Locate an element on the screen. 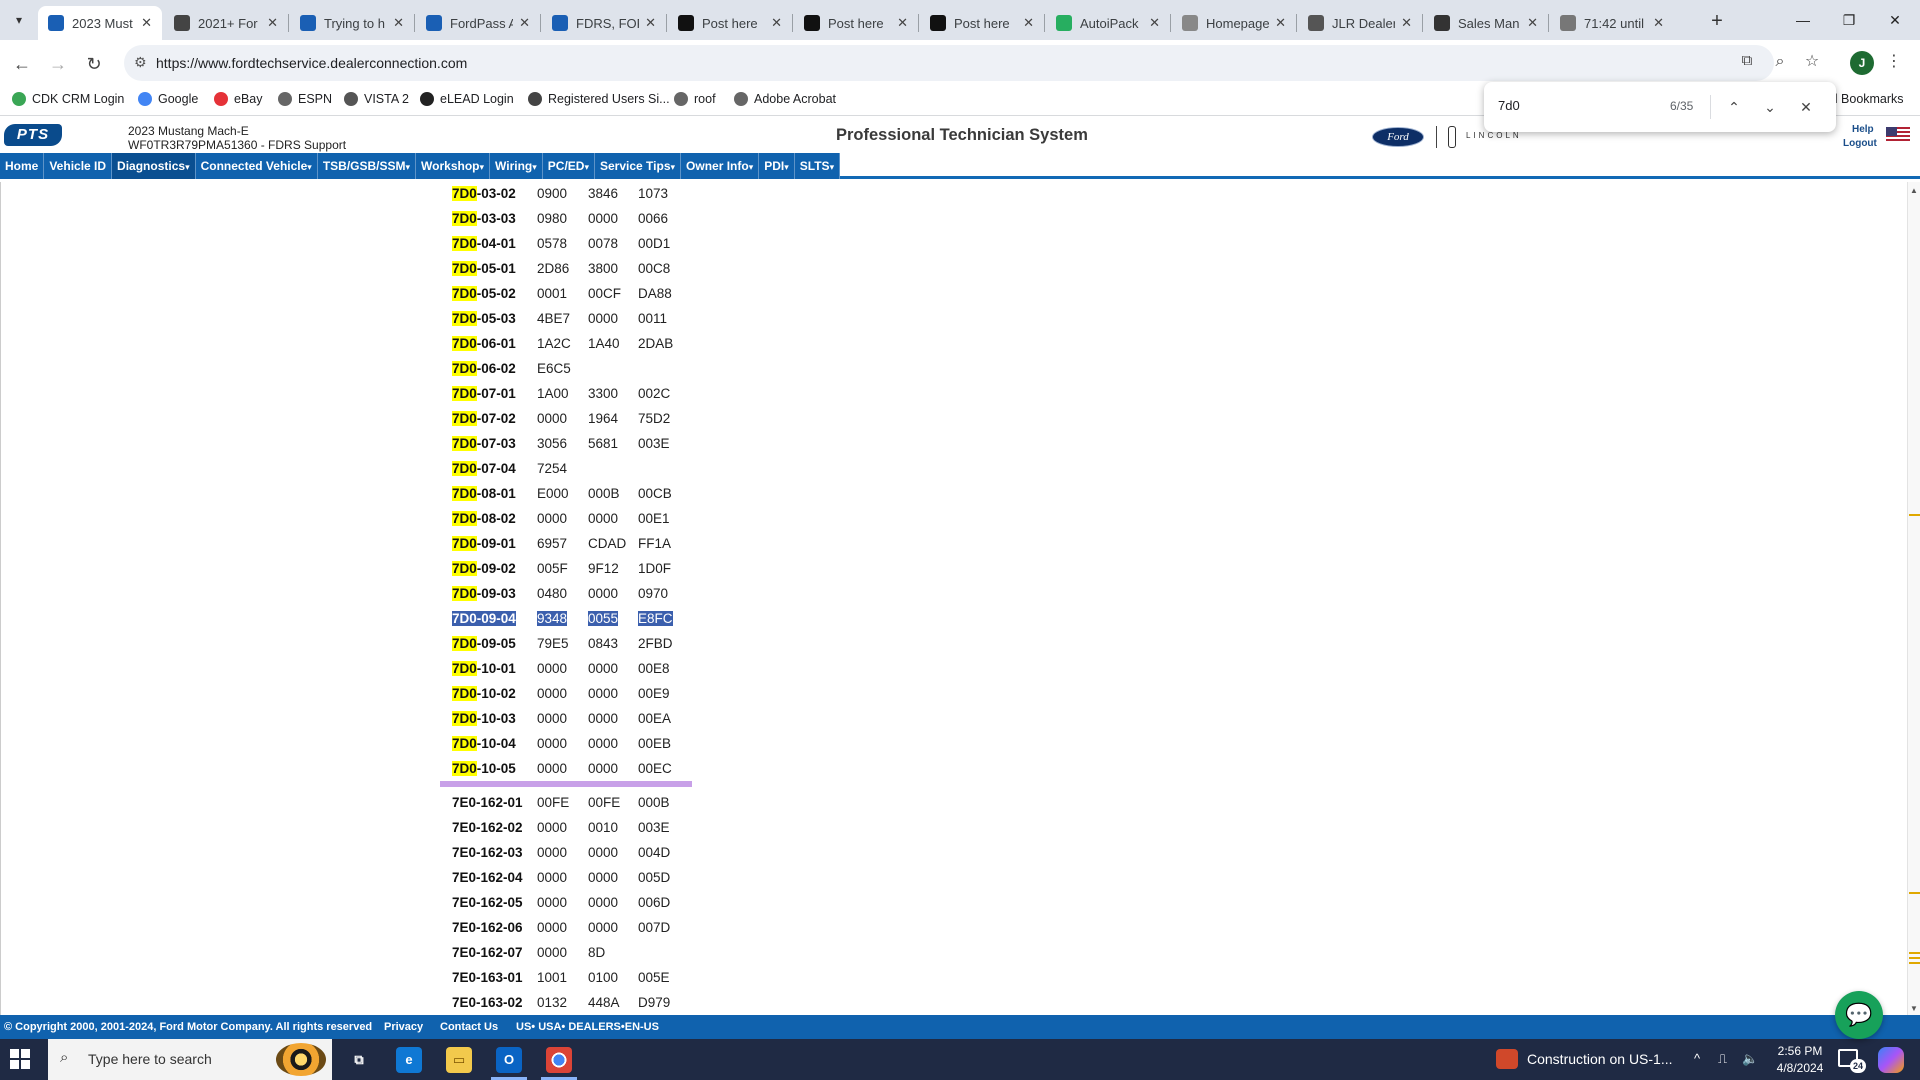 This screenshot has height=1080, width=1920. browser-tab: AutoiPack ✕ is located at coordinates (1108, 23).